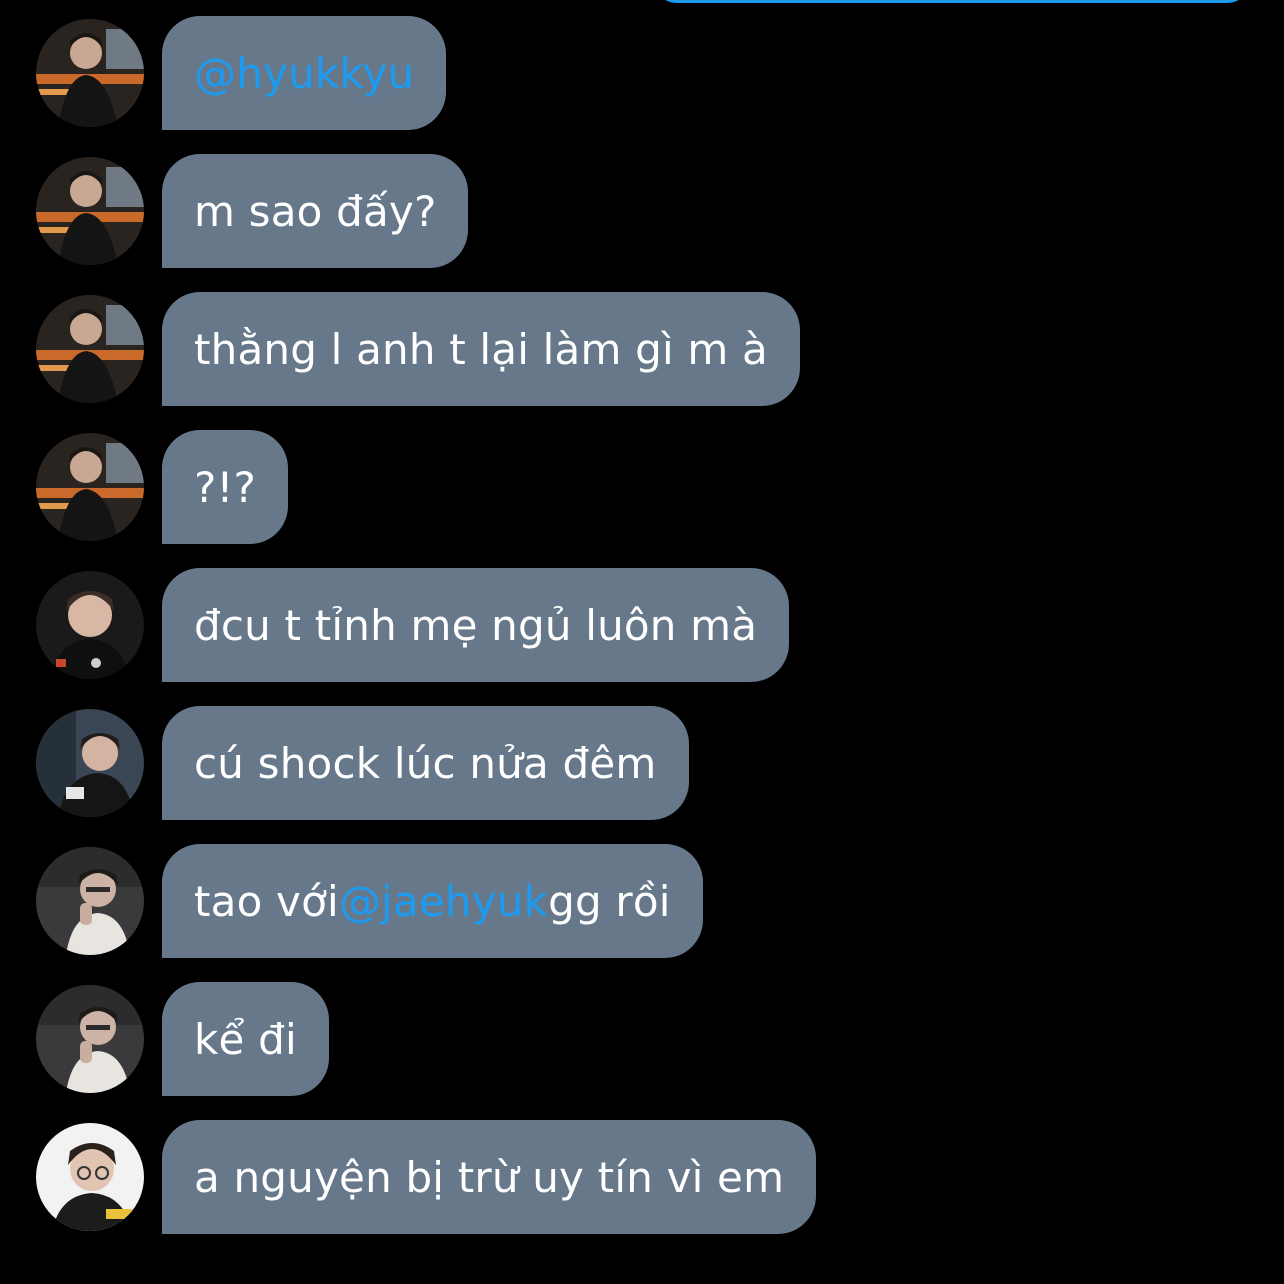  What do you see at coordinates (609, 901) in the screenshot?
I see `message-text: gg rồi` at bounding box center [609, 901].